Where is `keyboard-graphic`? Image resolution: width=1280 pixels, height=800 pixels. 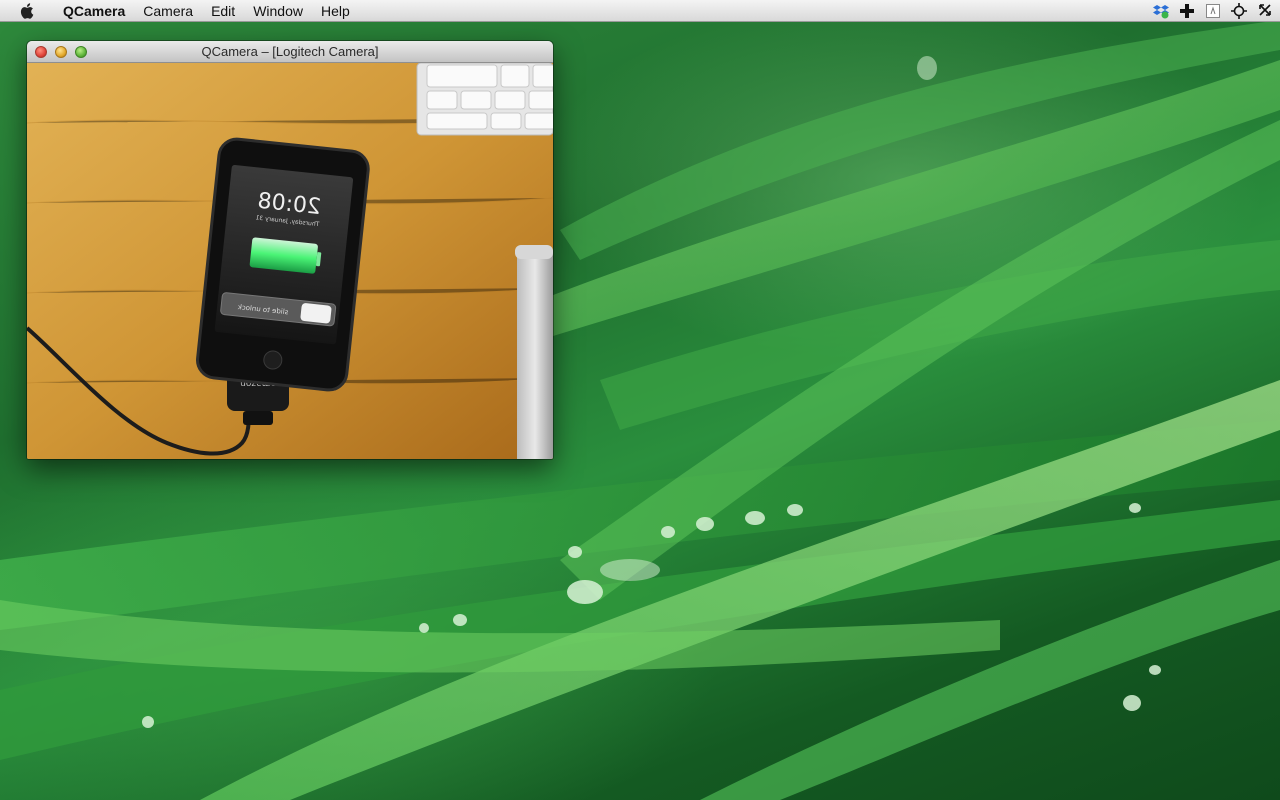
keyboard-graphic is located at coordinates (484, 99).